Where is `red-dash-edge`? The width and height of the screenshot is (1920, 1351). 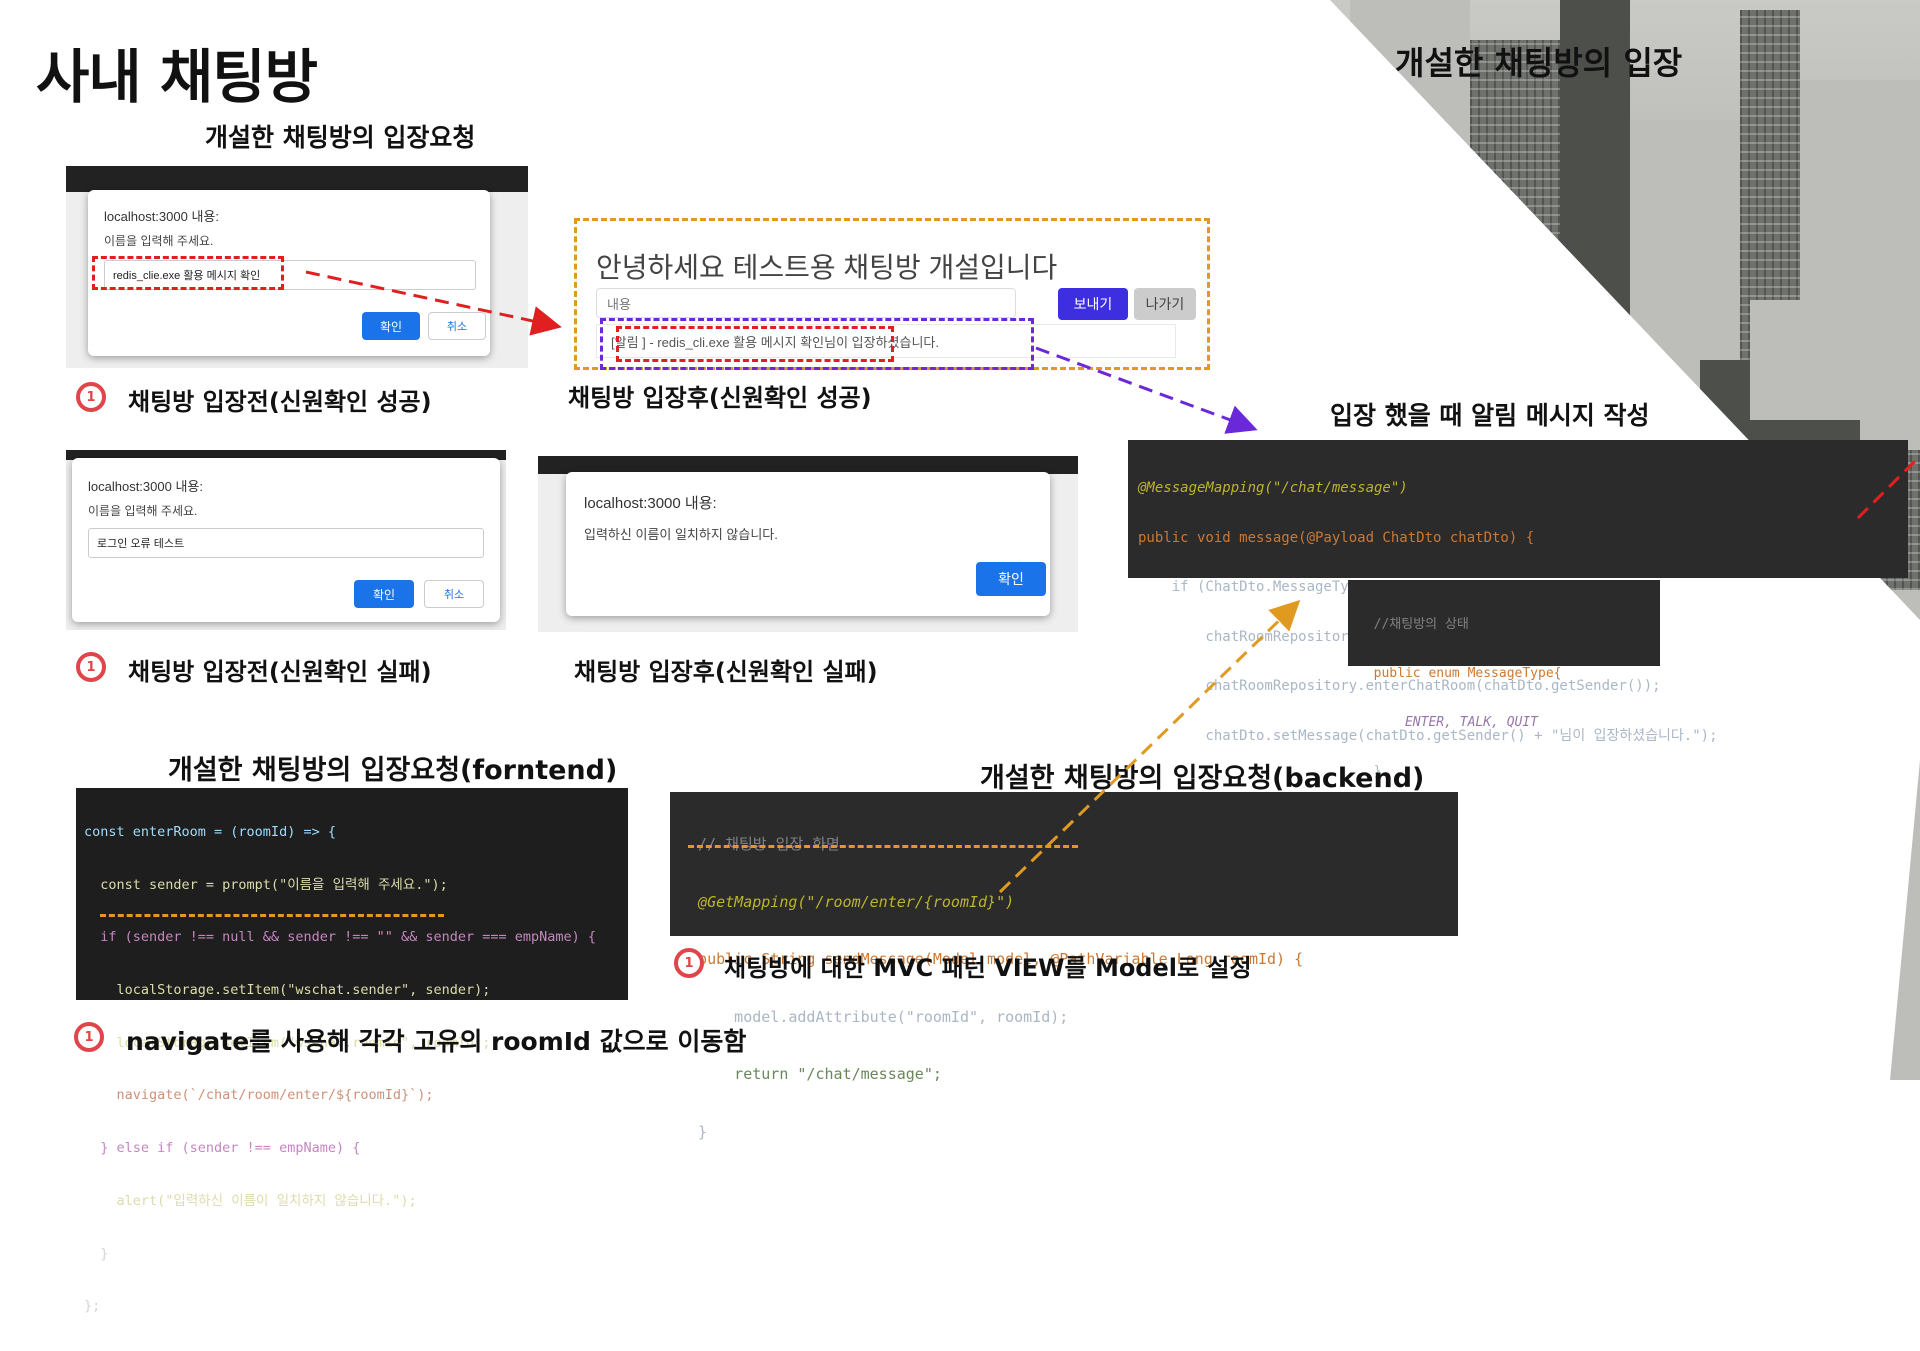 red-dash-edge is located at coordinates (1888, 487).